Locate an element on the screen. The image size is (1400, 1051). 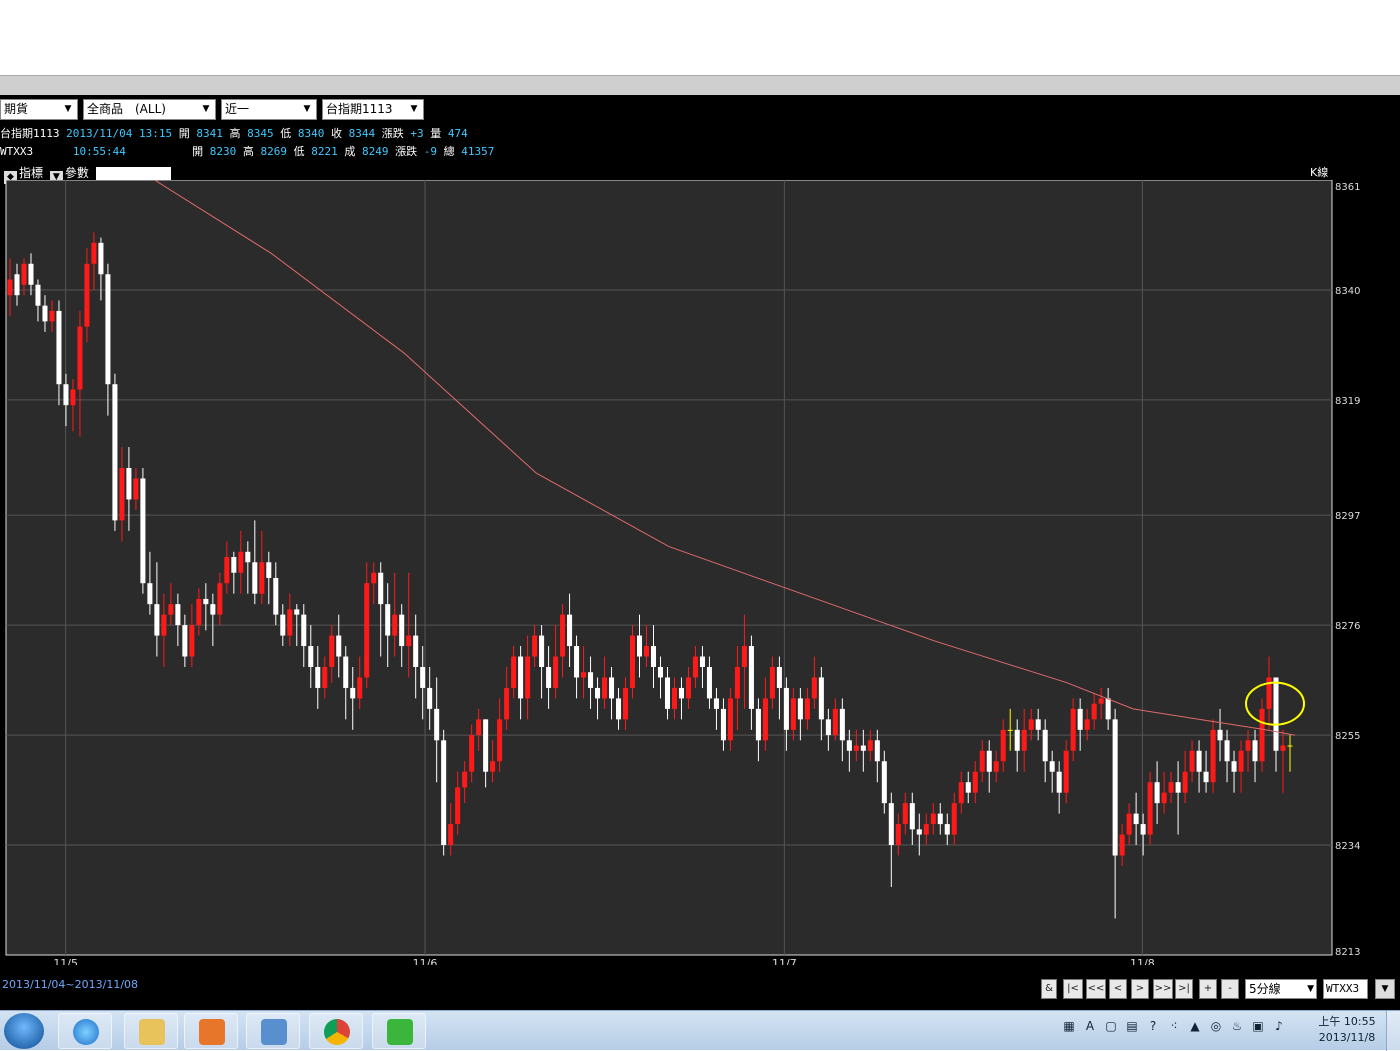
nav-button-2: << is located at coordinates (1096, 989).